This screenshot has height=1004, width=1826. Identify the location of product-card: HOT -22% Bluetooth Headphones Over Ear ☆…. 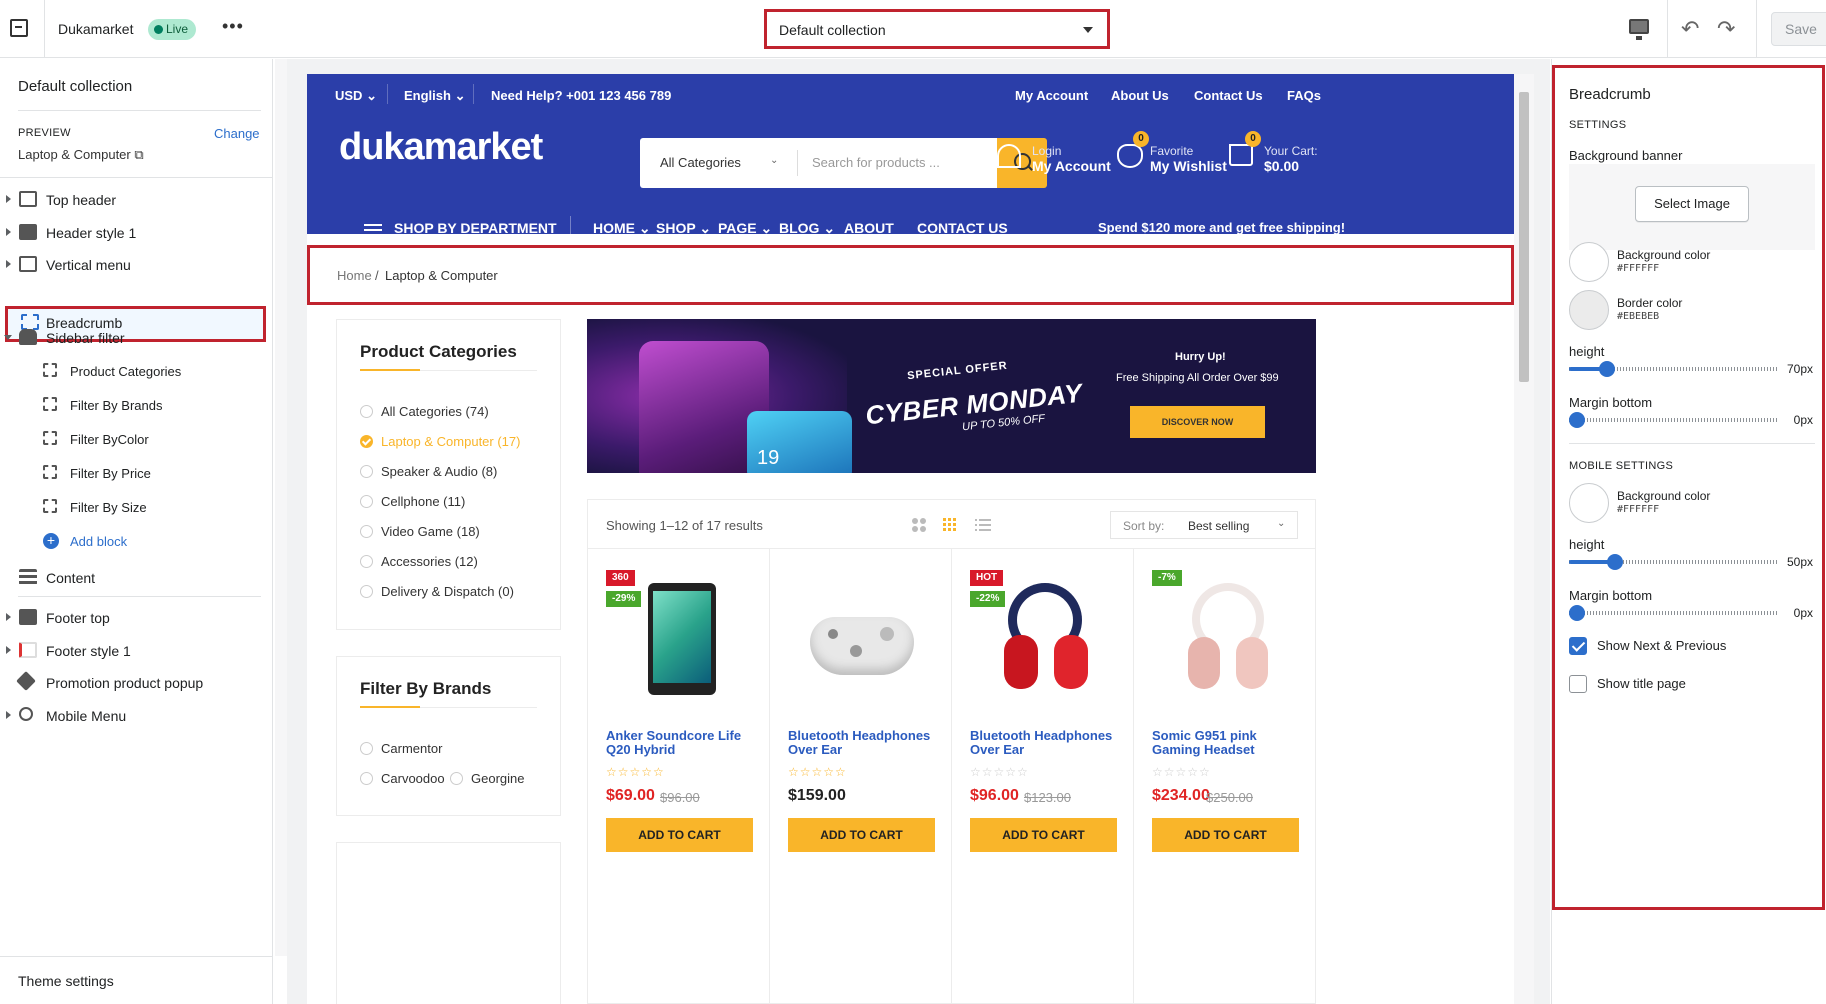
(1043, 776).